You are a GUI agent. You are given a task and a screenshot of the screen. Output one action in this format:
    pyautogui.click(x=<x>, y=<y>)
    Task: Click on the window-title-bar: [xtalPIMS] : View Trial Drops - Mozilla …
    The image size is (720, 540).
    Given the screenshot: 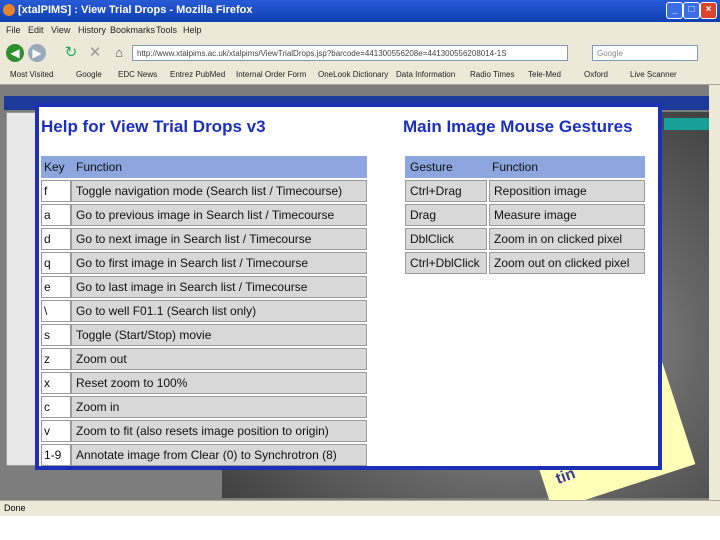 What is the action you would take?
    pyautogui.click(x=360, y=11)
    